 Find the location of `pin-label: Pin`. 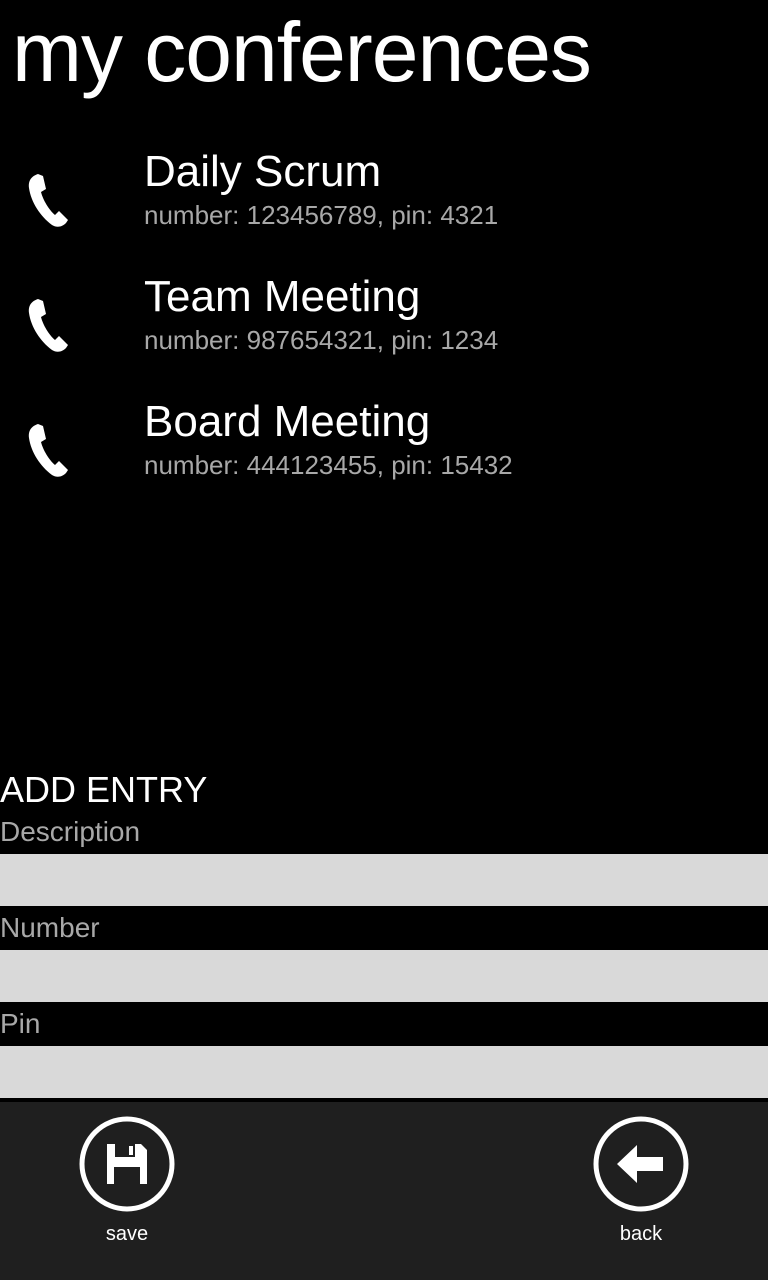

pin-label: Pin is located at coordinates (20, 1023).